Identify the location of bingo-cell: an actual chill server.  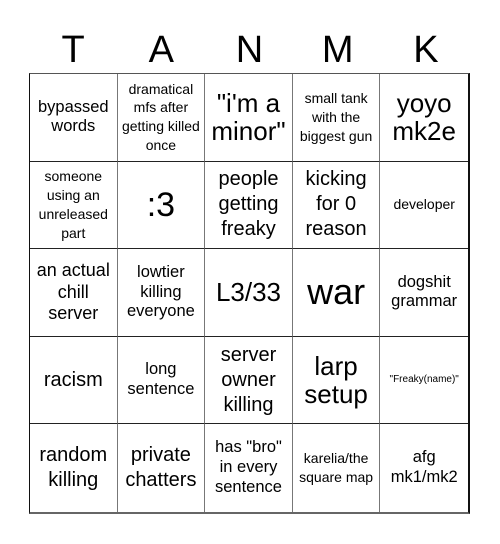
(74, 293).